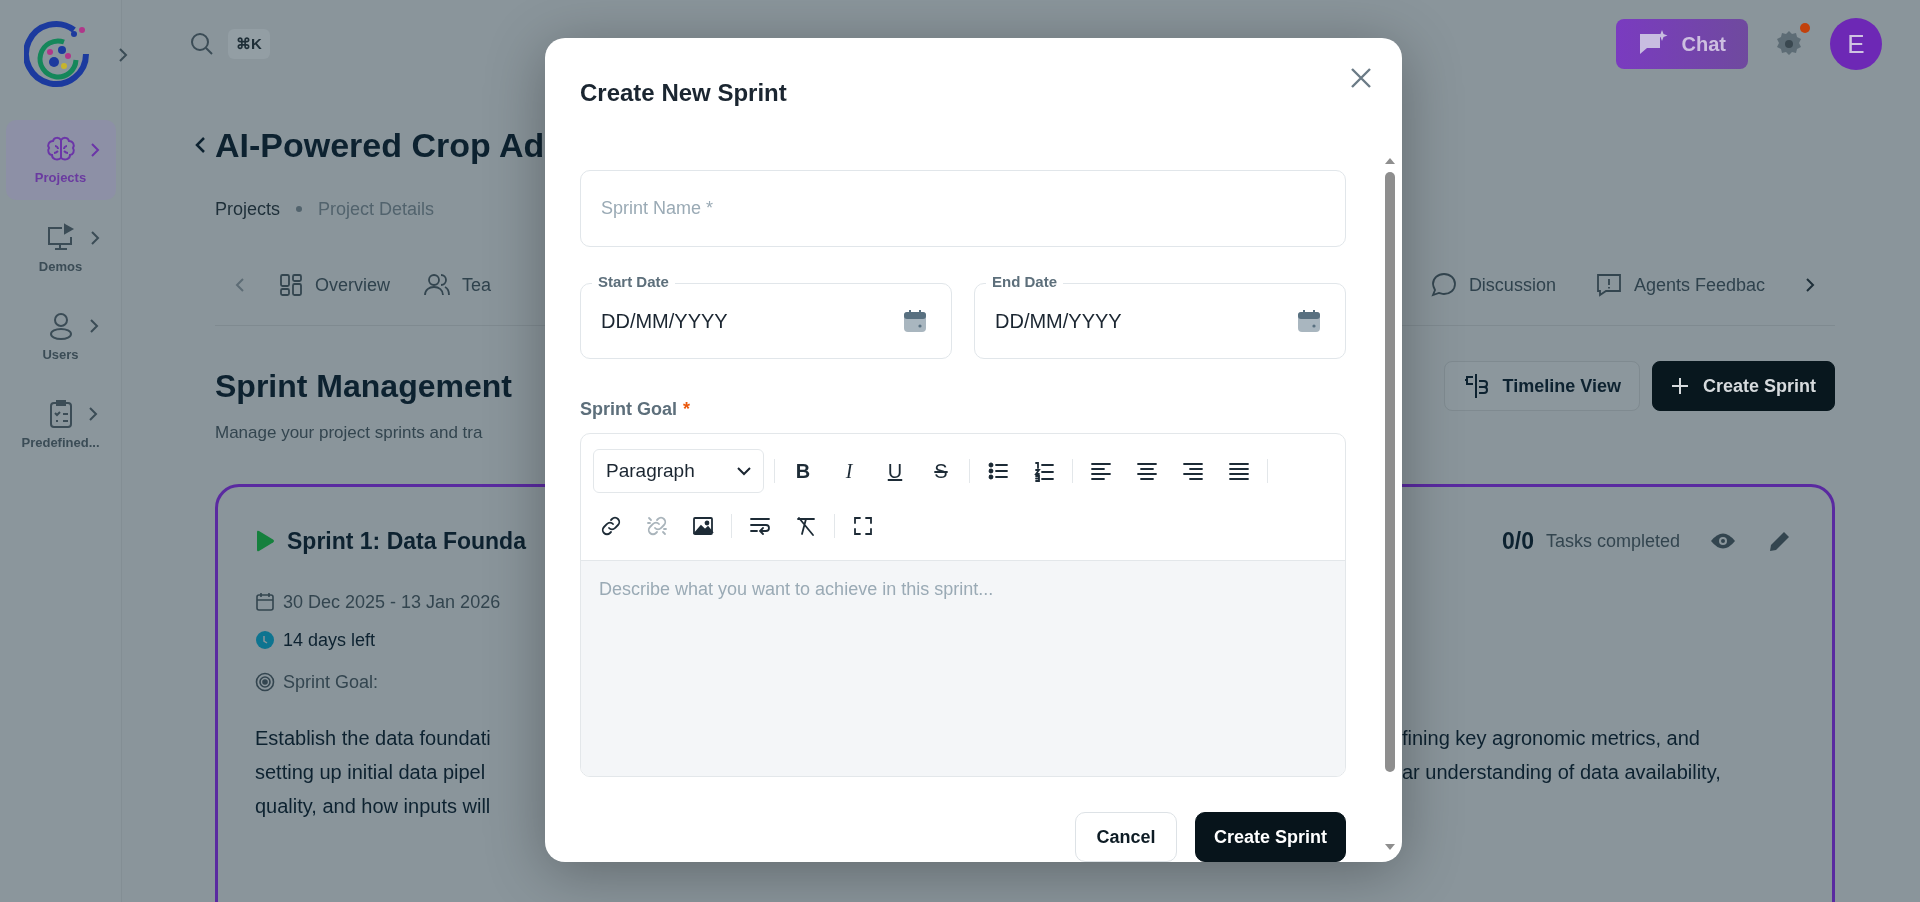 The image size is (1920, 902). I want to click on breadcrumb-link: Projects, so click(248, 209).